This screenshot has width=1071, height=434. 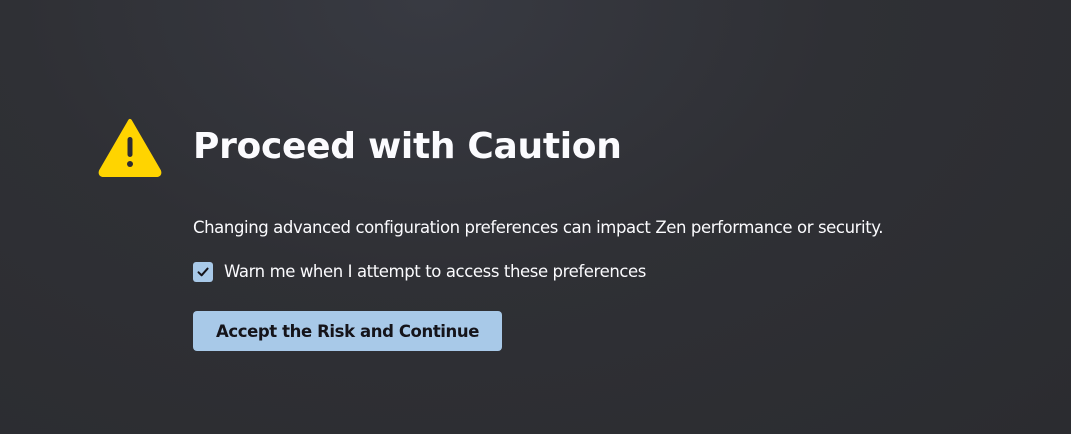 I want to click on page-title: Proceed with Caution, so click(x=407, y=146).